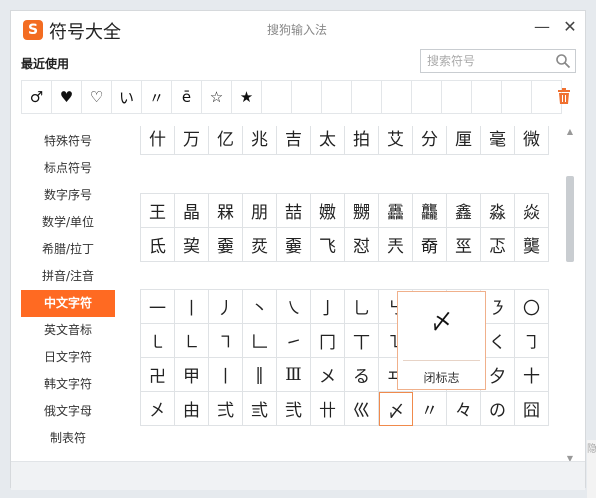 This screenshot has height=498, width=596. Describe the element at coordinates (328, 341) in the screenshot. I see `symbol-cell: 冂` at that location.